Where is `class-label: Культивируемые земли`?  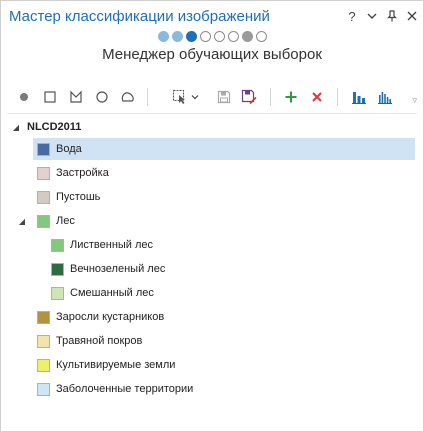
class-label: Культивируемые земли is located at coordinates (116, 365).